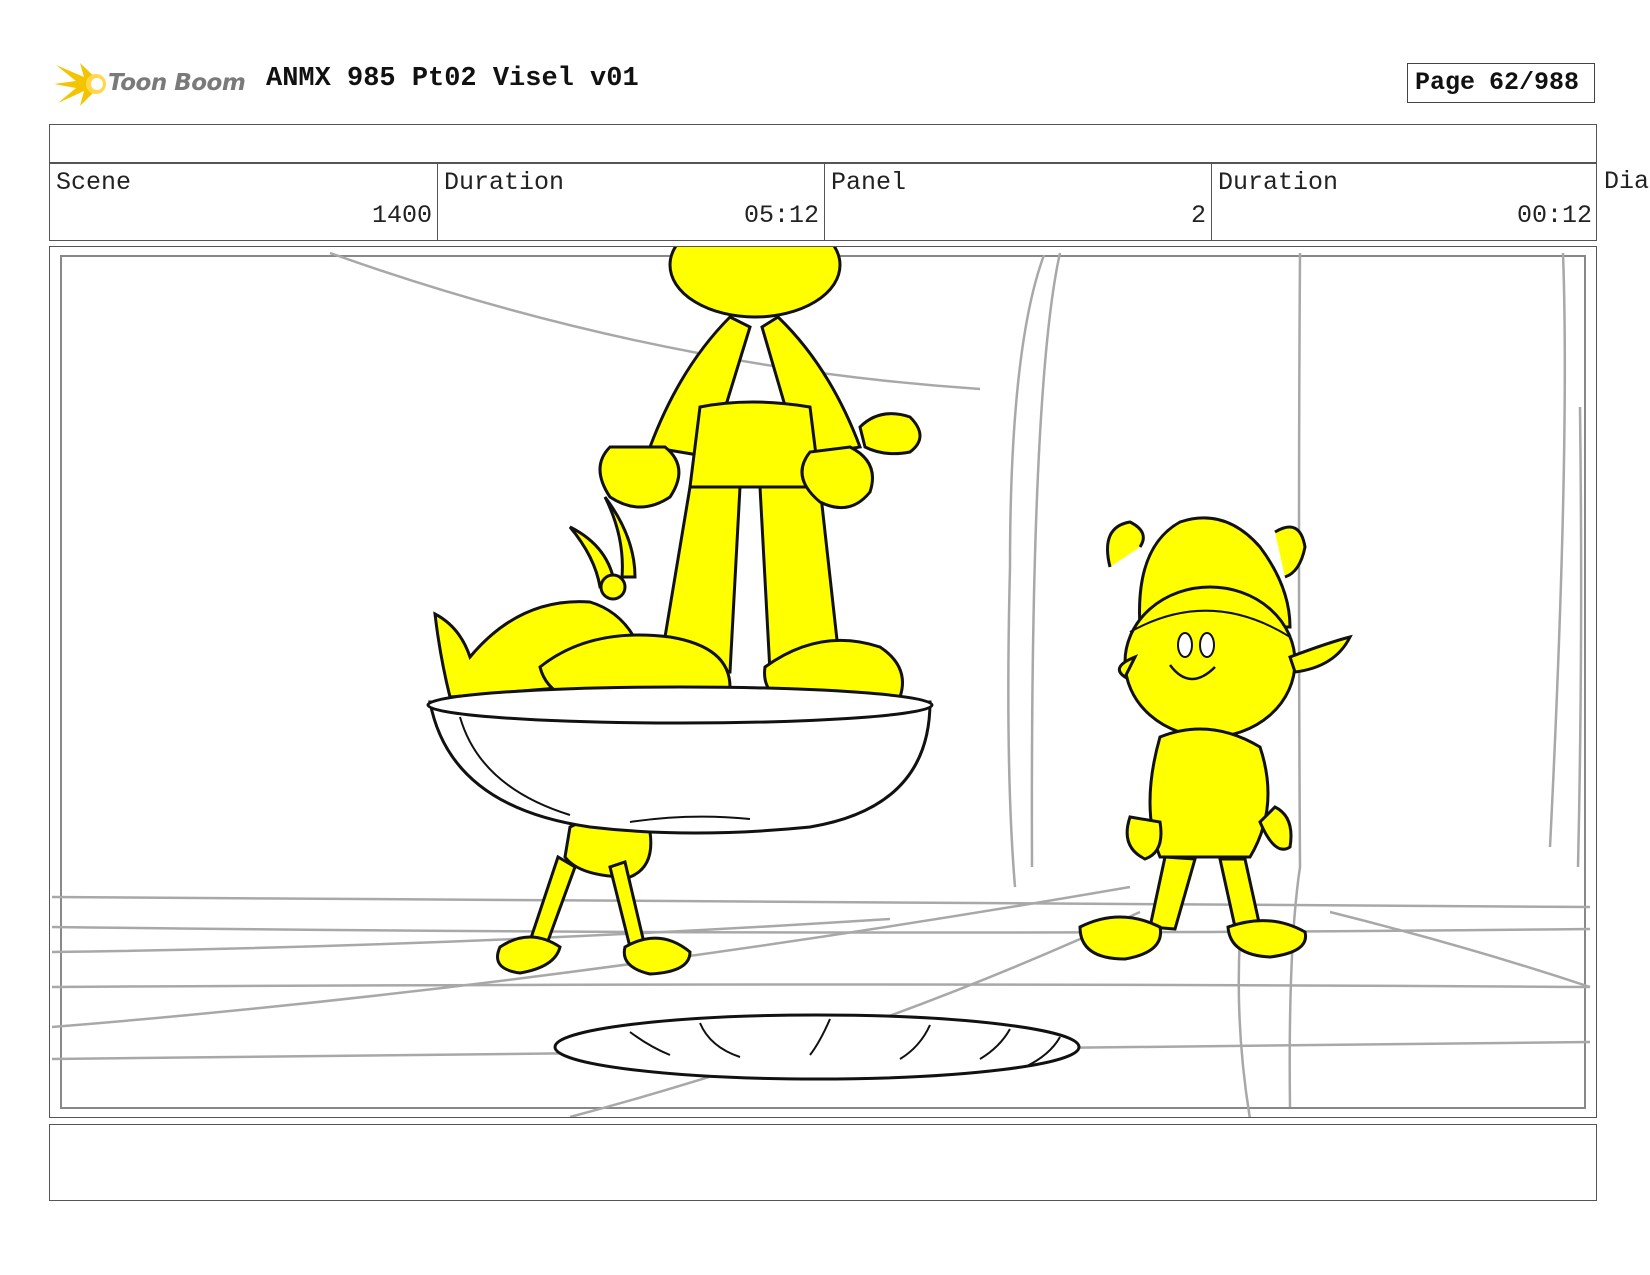  I want to click on panel-duration-label: Duration, so click(1278, 182).